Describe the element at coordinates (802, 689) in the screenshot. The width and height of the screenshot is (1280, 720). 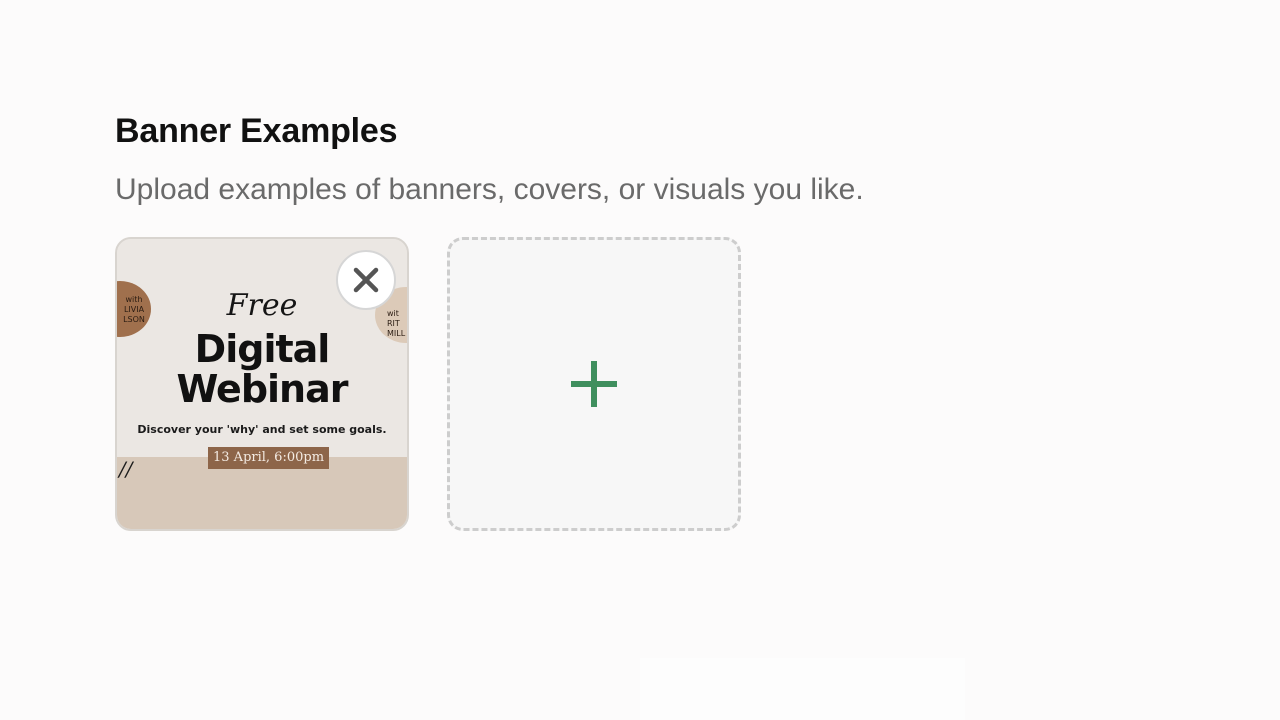
I see `bottom-overlay` at that location.